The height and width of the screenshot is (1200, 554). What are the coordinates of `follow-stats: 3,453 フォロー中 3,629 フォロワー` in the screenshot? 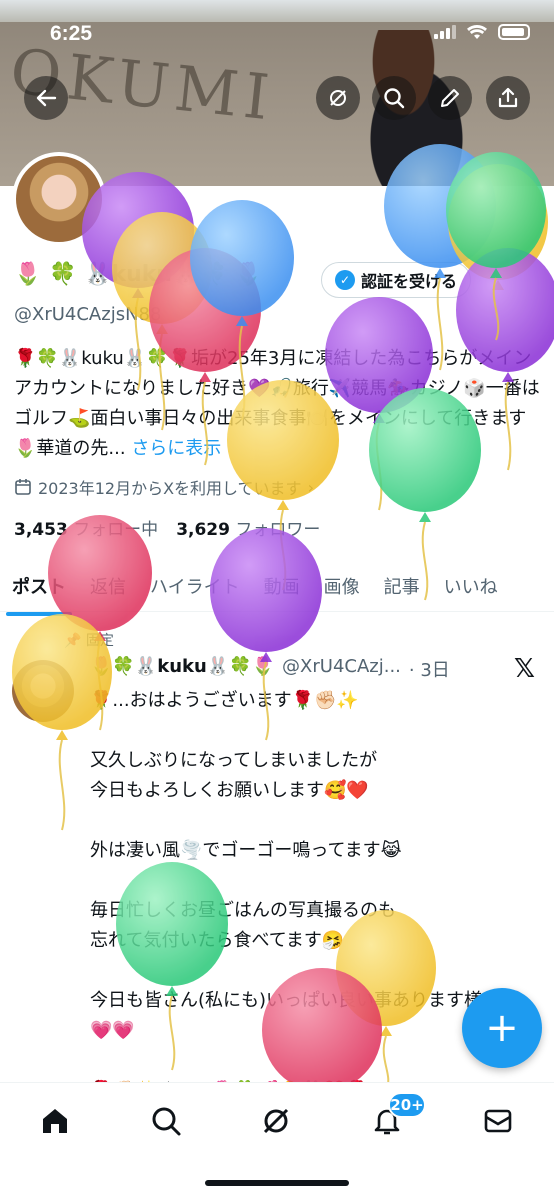 It's located at (167, 527).